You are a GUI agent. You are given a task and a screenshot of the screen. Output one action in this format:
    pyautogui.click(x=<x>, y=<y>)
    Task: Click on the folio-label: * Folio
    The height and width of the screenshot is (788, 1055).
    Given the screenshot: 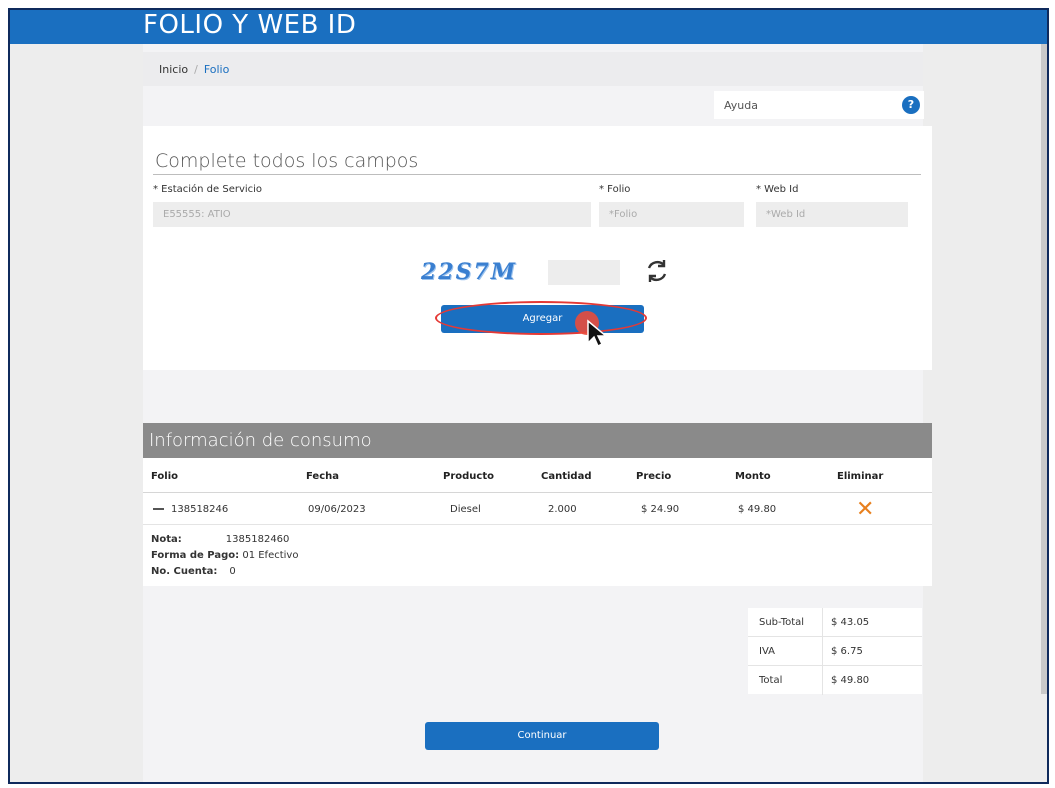 What is the action you would take?
    pyautogui.click(x=615, y=189)
    